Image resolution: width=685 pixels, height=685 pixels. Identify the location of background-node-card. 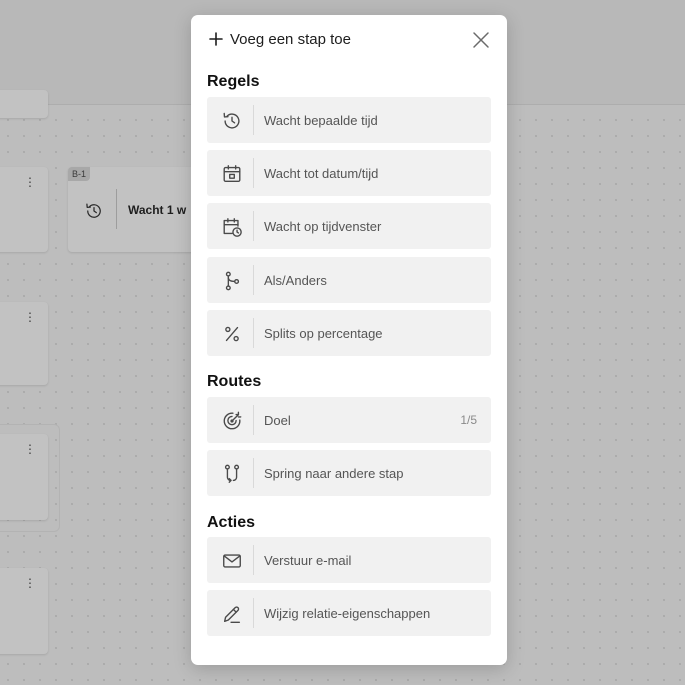
(24, 104).